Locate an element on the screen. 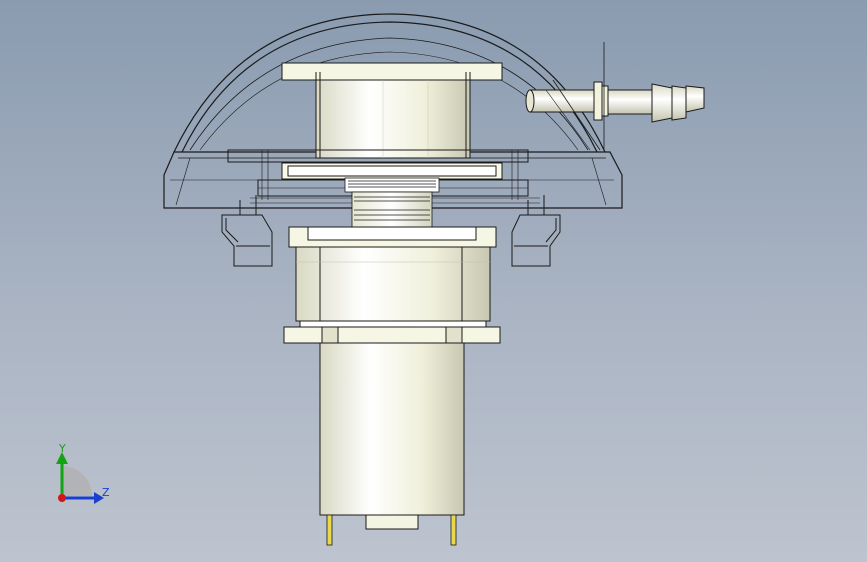 This screenshot has width=867, height=562. lower-flange is located at coordinates (392, 332).